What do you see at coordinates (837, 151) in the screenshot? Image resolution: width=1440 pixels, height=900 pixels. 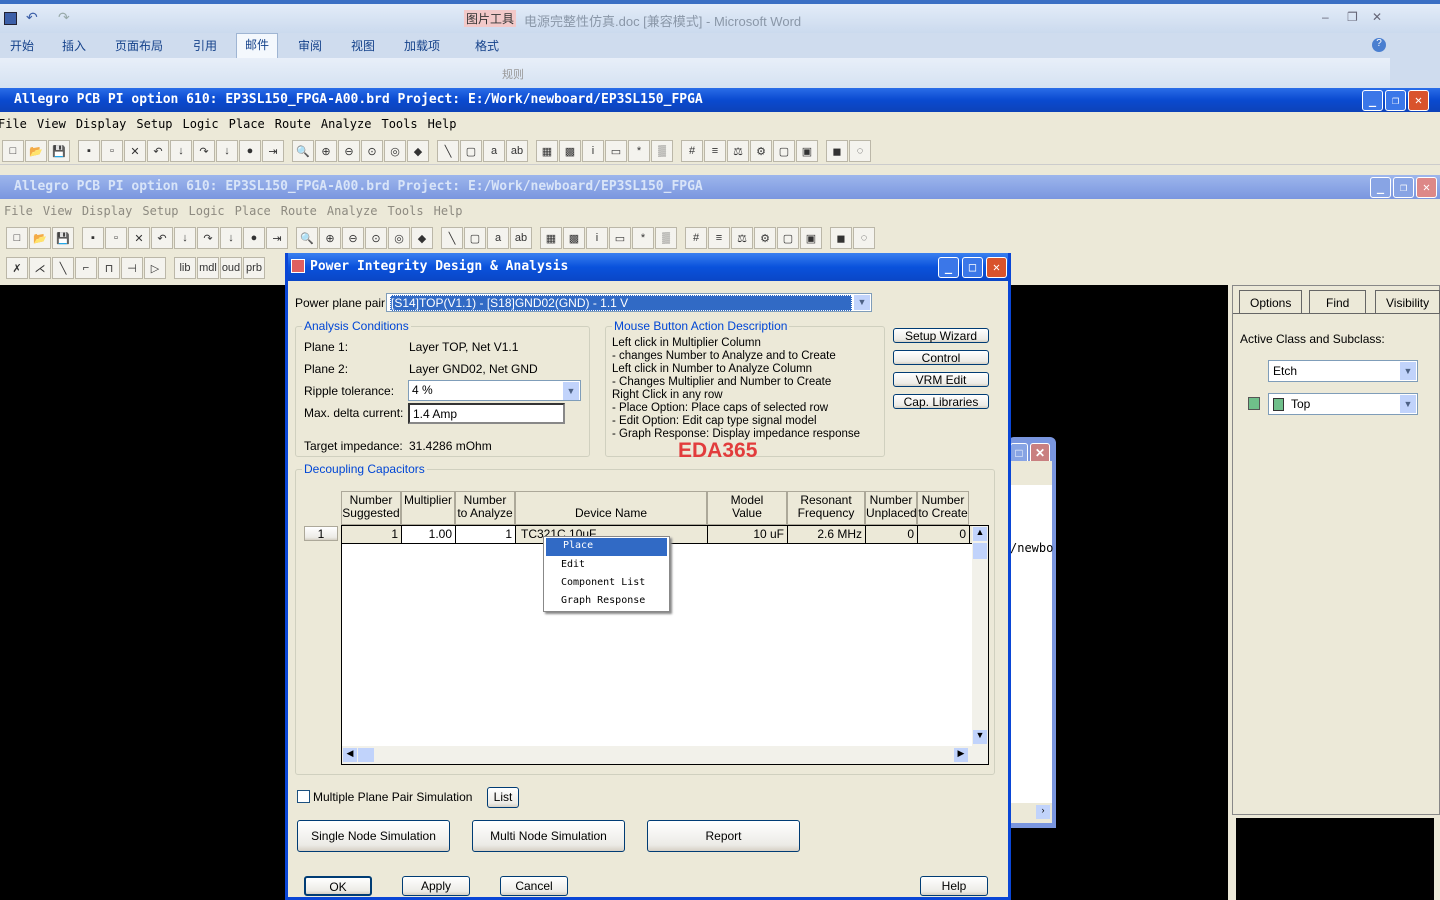 I see `drc-icon: ◼` at bounding box center [837, 151].